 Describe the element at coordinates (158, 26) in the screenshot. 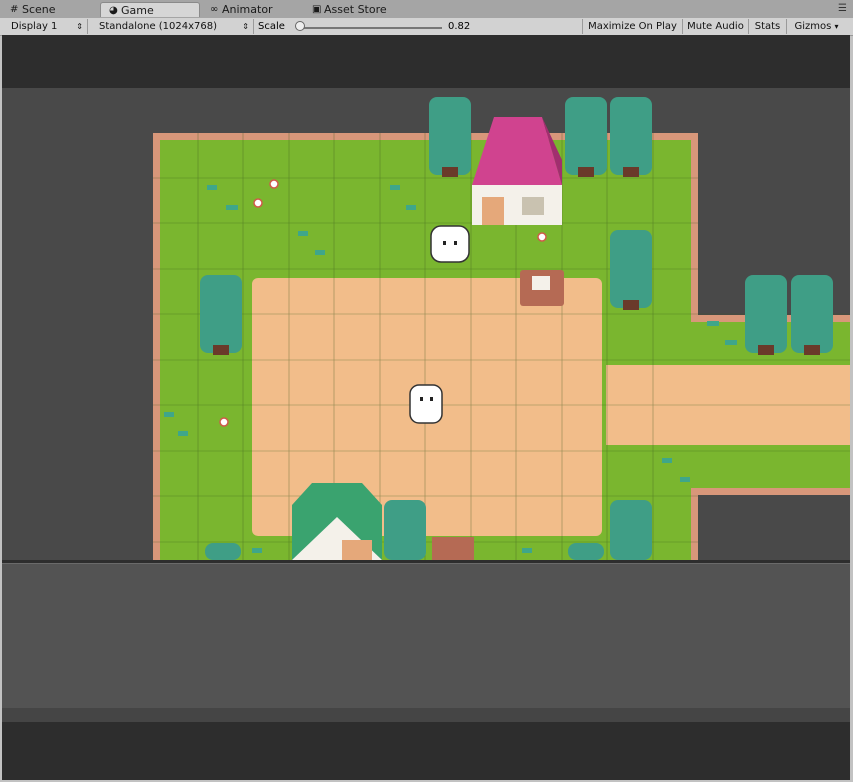

I see `resolution-value: Standalone (1024x768)` at that location.